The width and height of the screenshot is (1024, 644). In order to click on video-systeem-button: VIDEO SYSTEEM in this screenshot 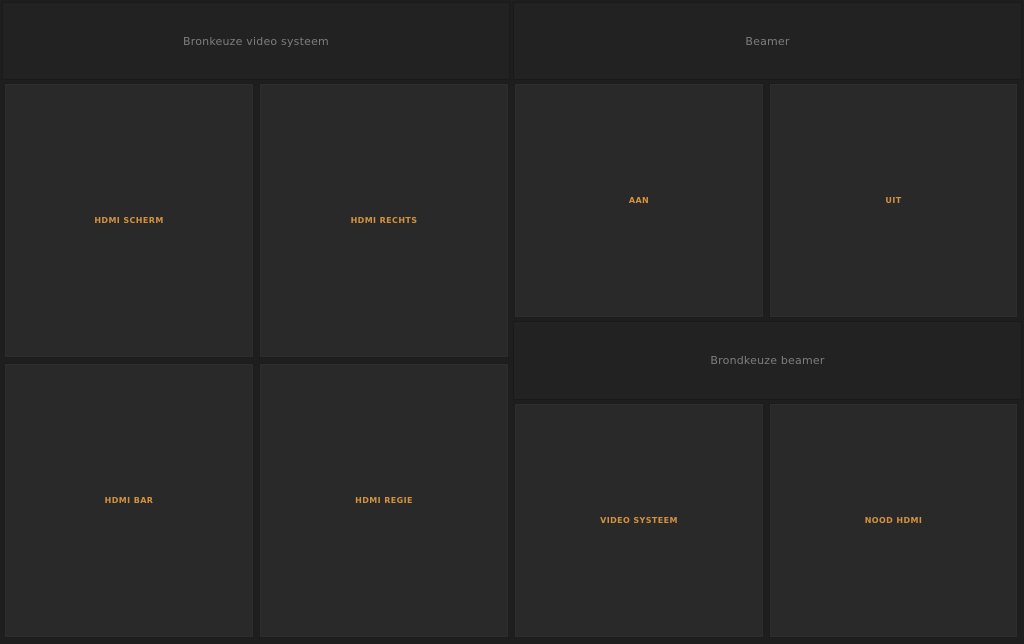, I will do `click(639, 520)`.